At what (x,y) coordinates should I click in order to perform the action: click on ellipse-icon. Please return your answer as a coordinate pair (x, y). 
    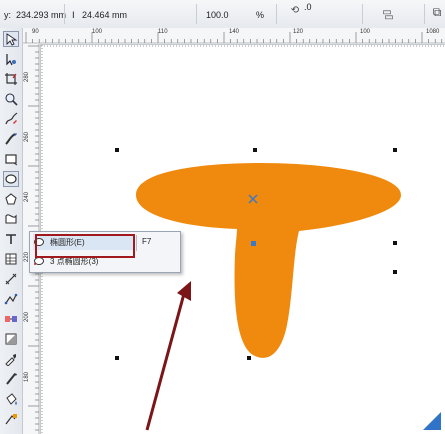
    Looking at the image, I should click on (39, 242).